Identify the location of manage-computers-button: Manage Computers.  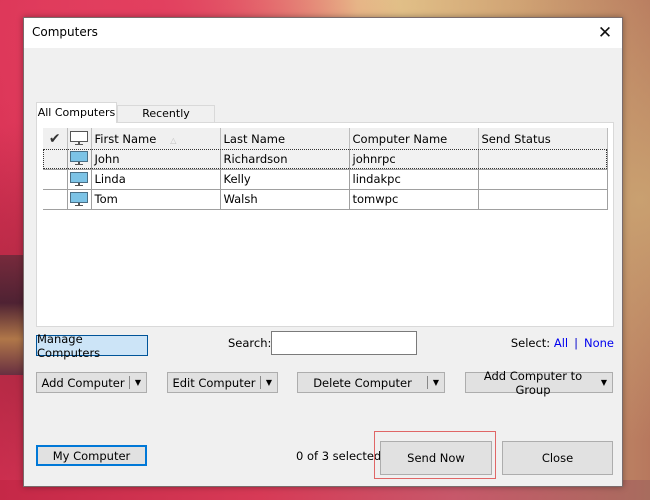
(92, 346).